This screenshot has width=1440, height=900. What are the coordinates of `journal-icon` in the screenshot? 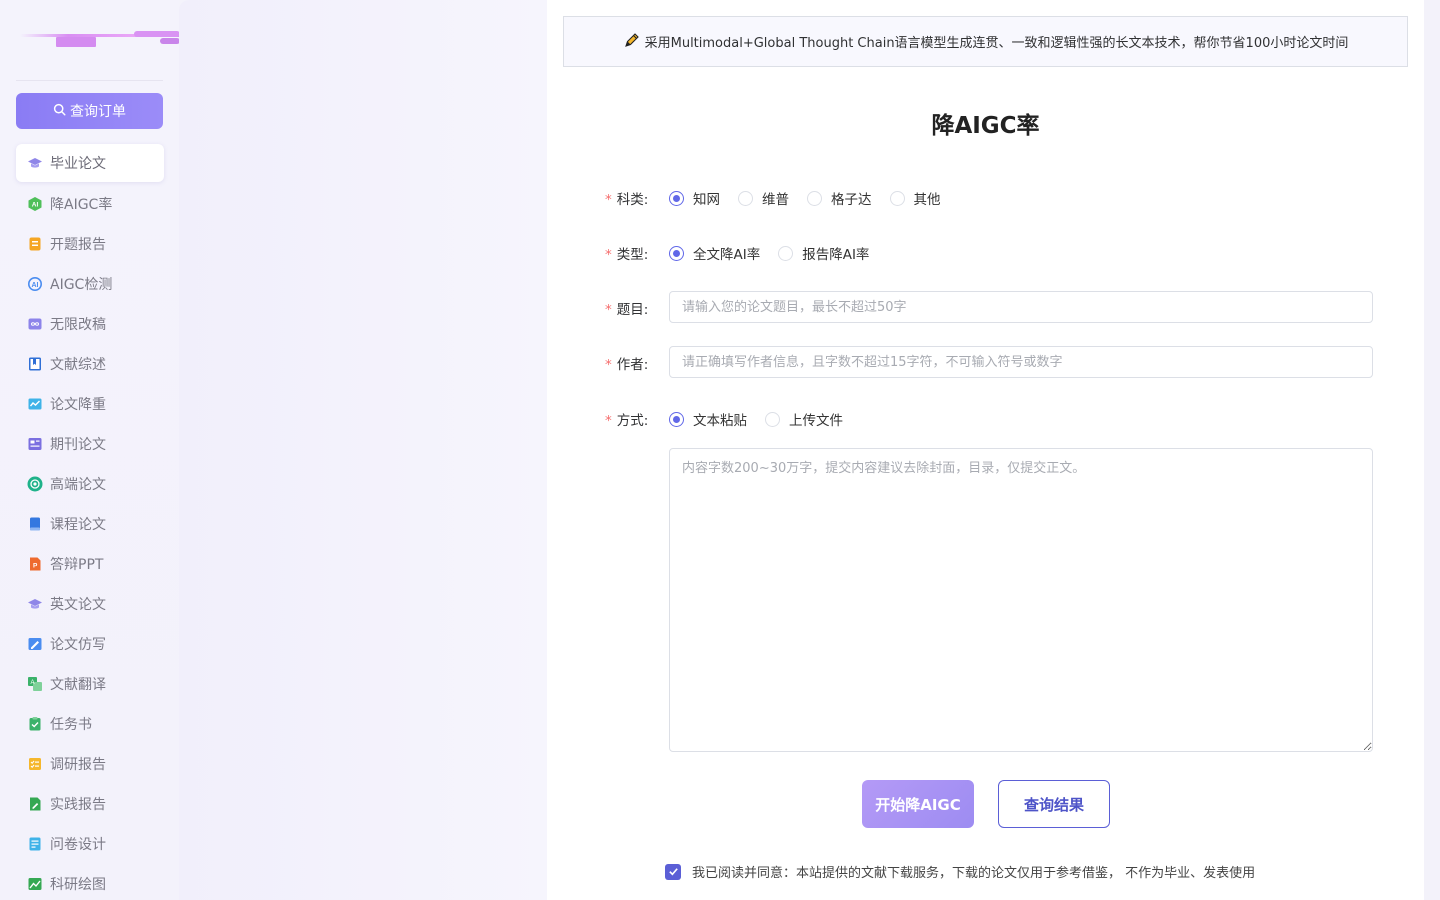 It's located at (35, 444).